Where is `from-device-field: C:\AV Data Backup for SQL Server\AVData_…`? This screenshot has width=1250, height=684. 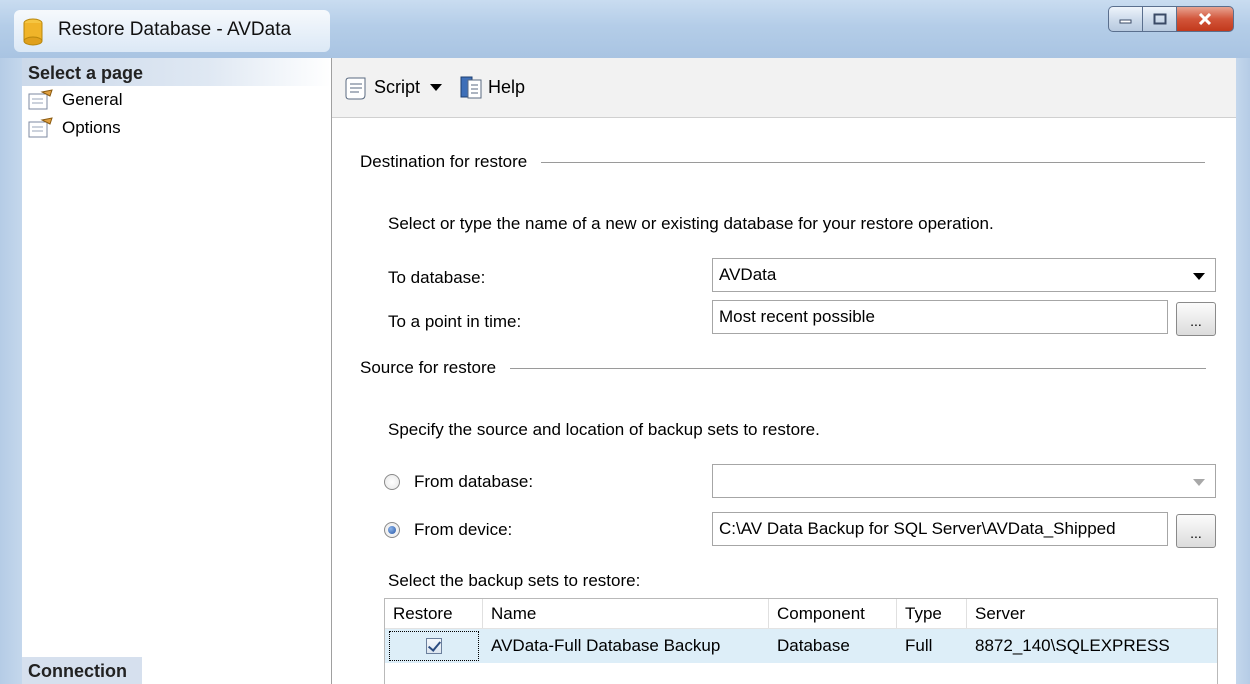 from-device-field: C:\AV Data Backup for SQL Server\AVData_… is located at coordinates (940, 529).